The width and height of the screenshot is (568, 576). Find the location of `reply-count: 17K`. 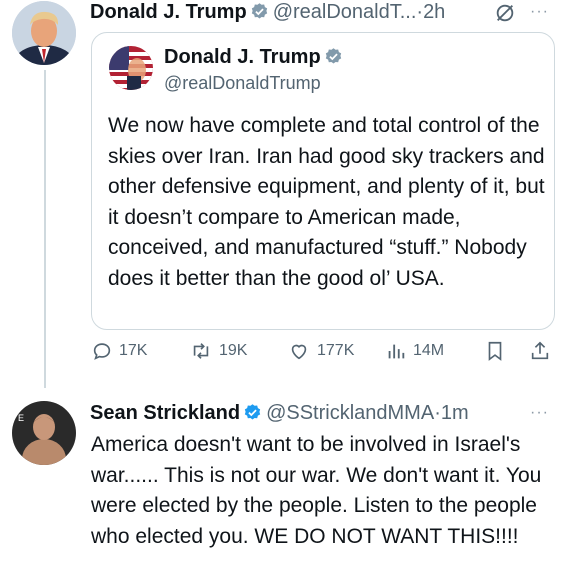

reply-count: 17K is located at coordinates (133, 350).